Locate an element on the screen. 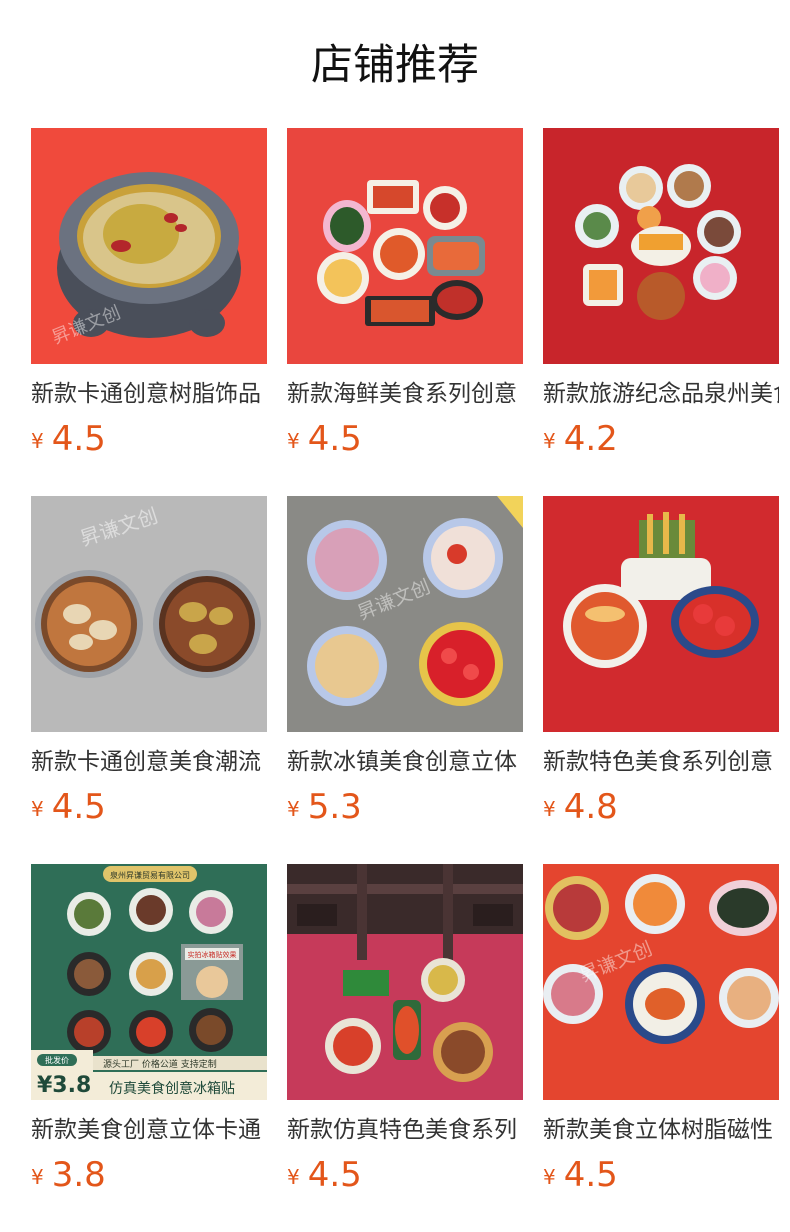 The width and height of the screenshot is (790, 1232). product-price: ¥4.2 is located at coordinates (661, 439).